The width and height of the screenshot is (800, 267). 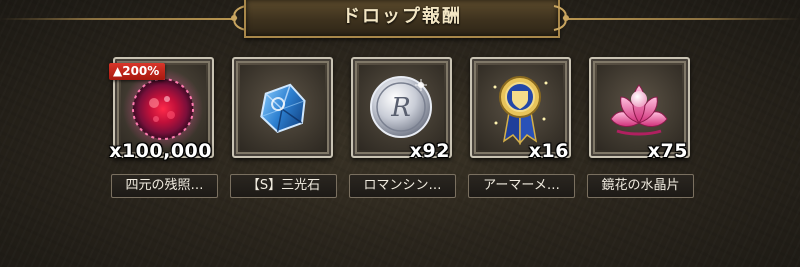 I want to click on header-plate: ドロップ報酬, so click(x=402, y=19).